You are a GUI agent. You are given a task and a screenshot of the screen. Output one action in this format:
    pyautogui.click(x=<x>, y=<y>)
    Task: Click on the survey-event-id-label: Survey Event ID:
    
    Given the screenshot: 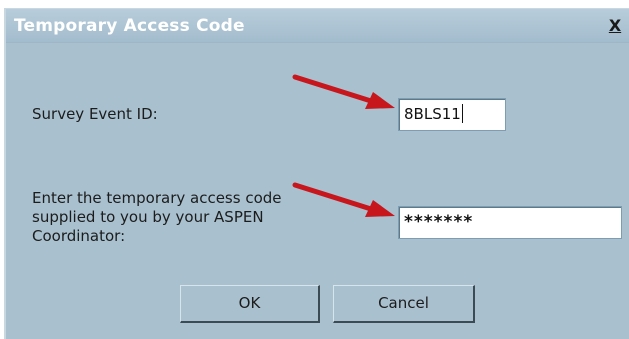 What is the action you would take?
    pyautogui.click(x=95, y=114)
    